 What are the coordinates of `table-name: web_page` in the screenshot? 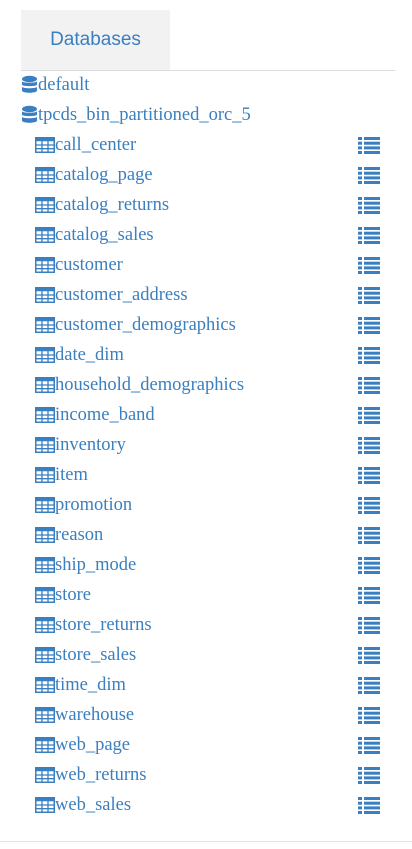 It's located at (92, 745).